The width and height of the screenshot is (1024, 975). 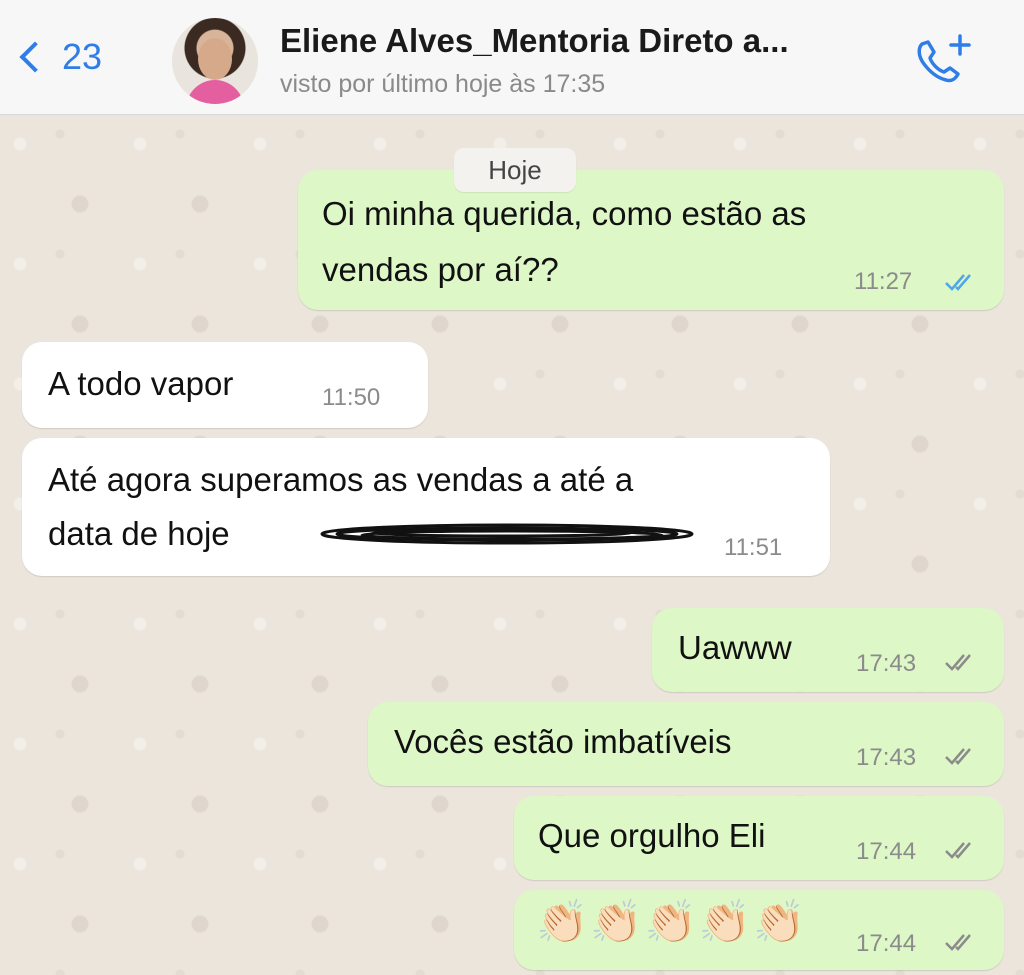 I want to click on message-text: data de hoje, so click(x=139, y=533).